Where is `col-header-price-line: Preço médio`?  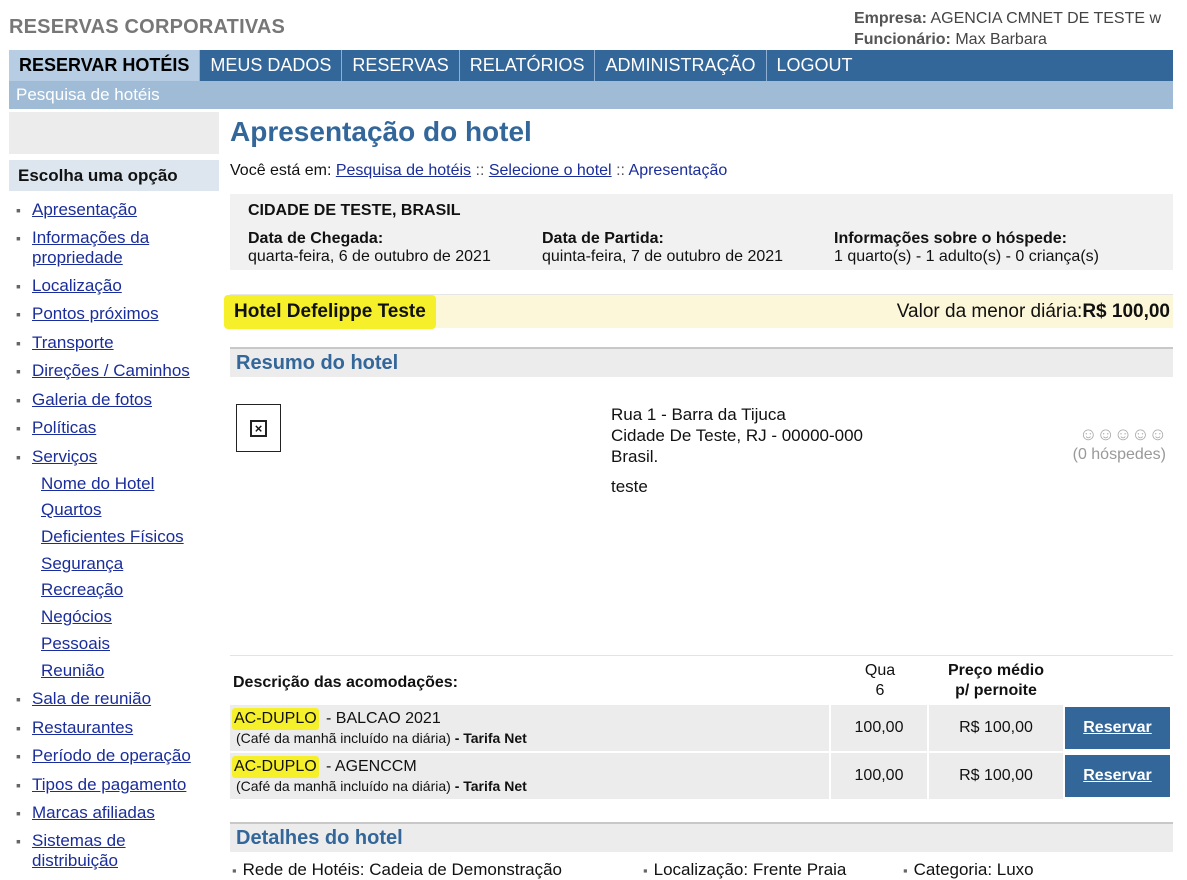 col-header-price-line: Preço médio is located at coordinates (996, 670).